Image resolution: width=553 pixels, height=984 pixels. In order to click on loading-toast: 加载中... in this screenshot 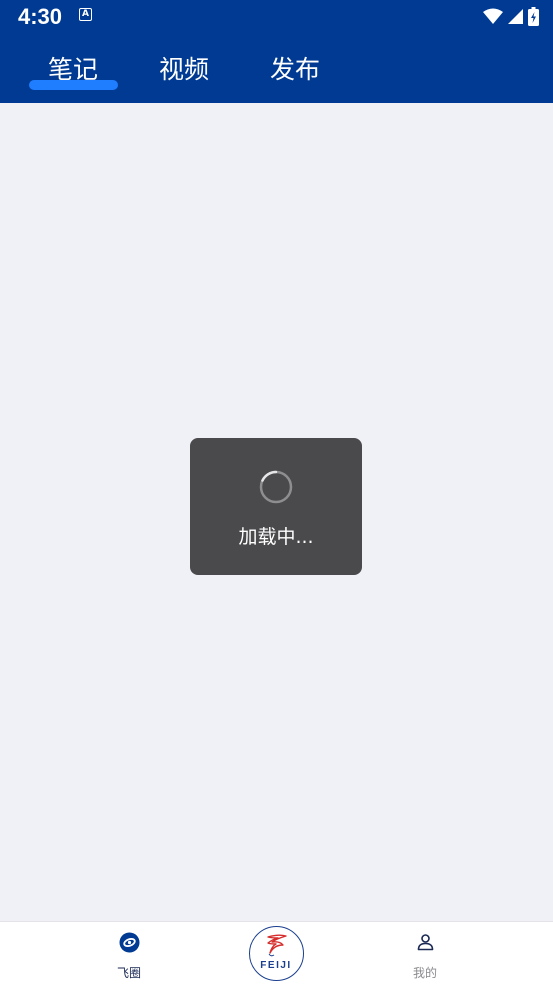, I will do `click(276, 506)`.